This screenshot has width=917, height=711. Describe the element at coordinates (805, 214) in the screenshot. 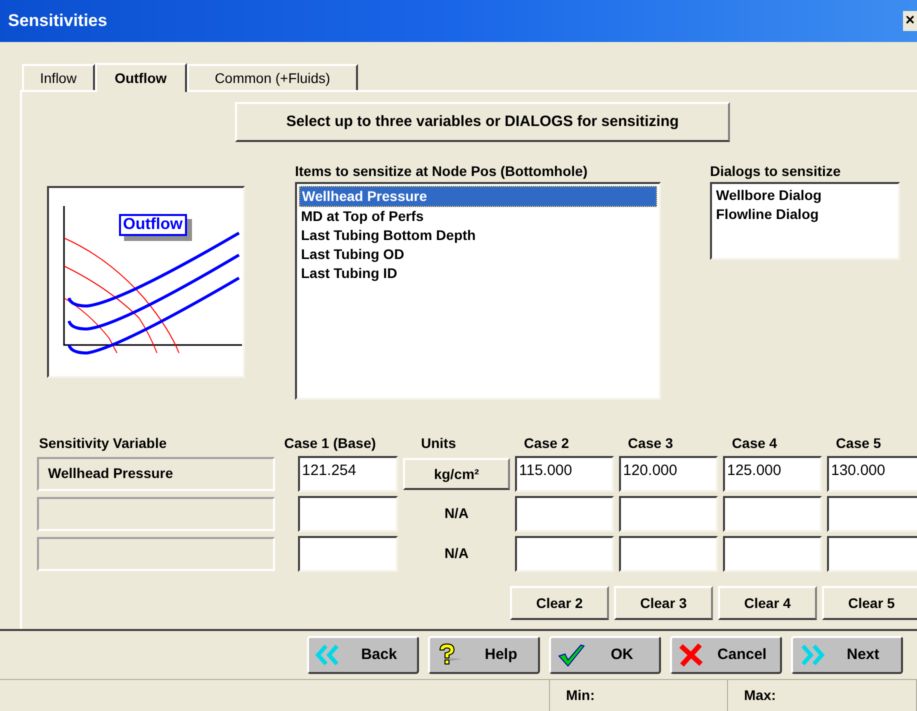

I see `list-item: Flowline Dialog` at that location.